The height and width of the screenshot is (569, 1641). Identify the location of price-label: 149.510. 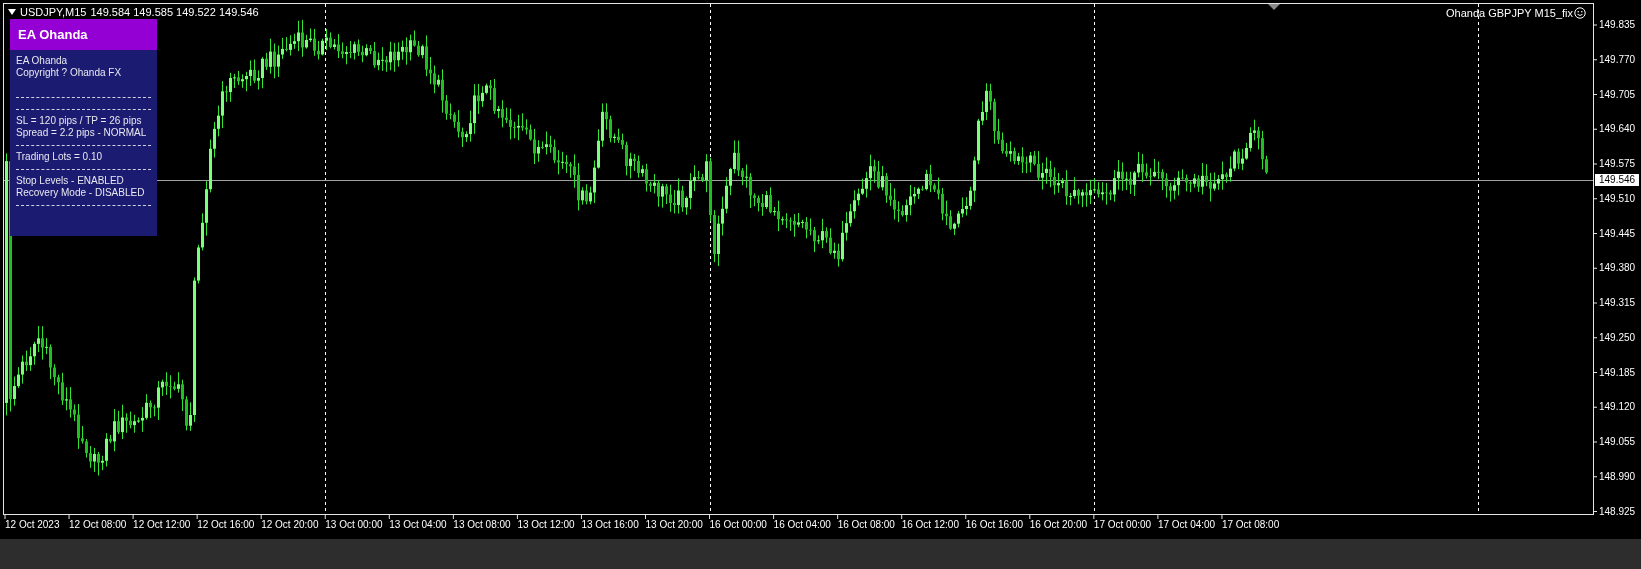
(1617, 198).